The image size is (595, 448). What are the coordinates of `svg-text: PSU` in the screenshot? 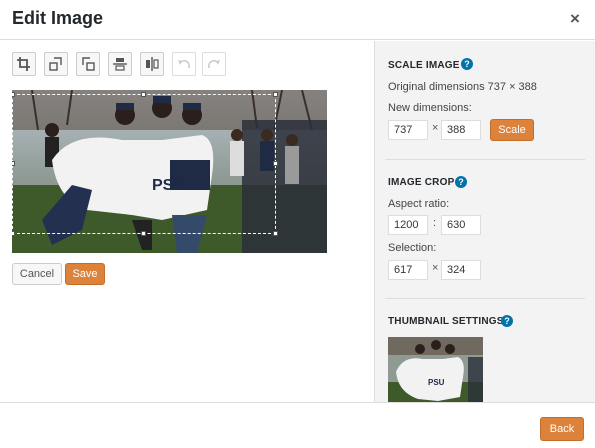 It's located at (436, 382).